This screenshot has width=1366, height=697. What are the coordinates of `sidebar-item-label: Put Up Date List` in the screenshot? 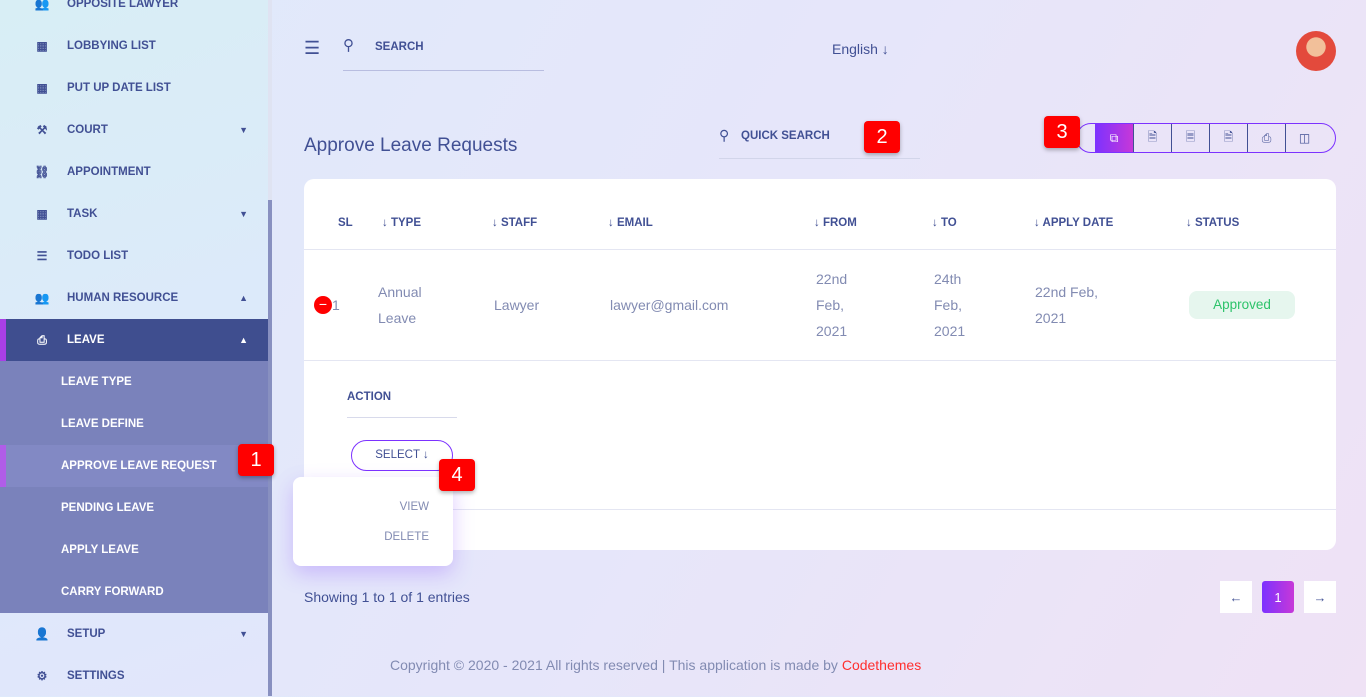 It's located at (119, 88).